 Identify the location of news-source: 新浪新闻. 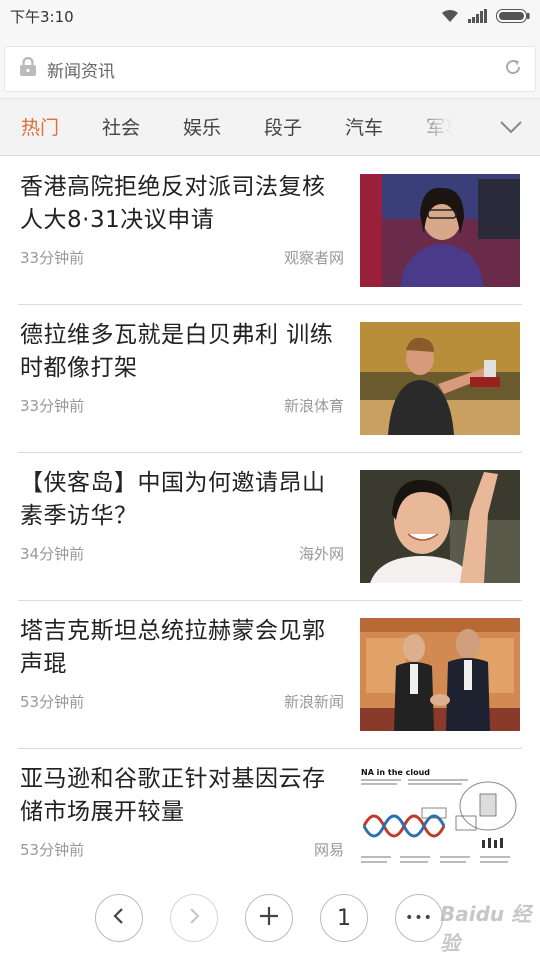
(313, 702).